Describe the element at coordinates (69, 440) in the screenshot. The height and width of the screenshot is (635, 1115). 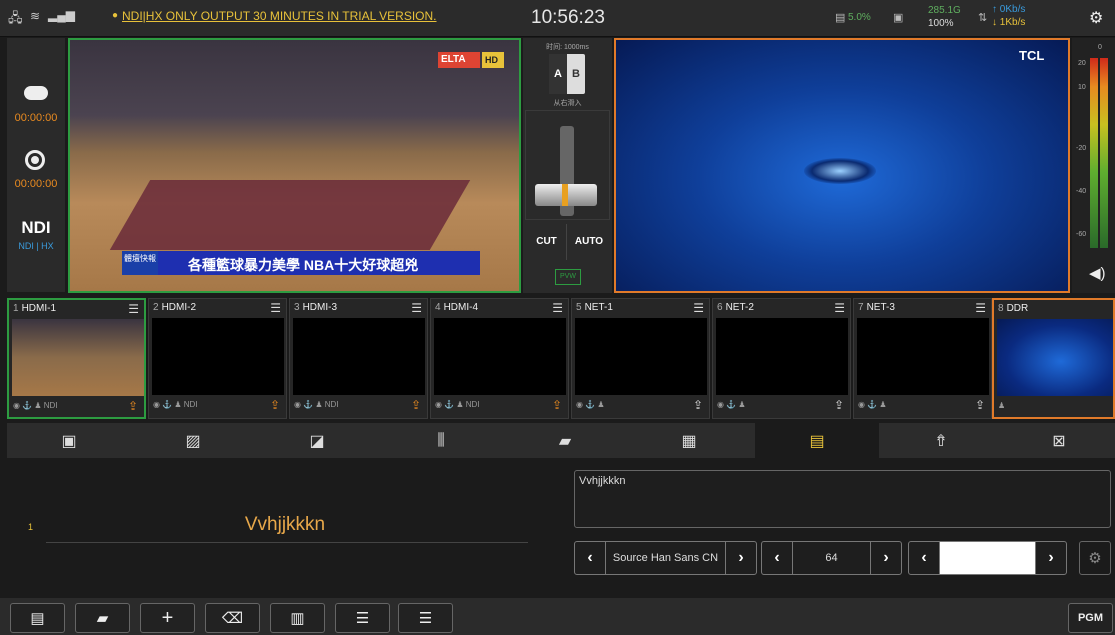
I see `tab-image: ▣` at that location.